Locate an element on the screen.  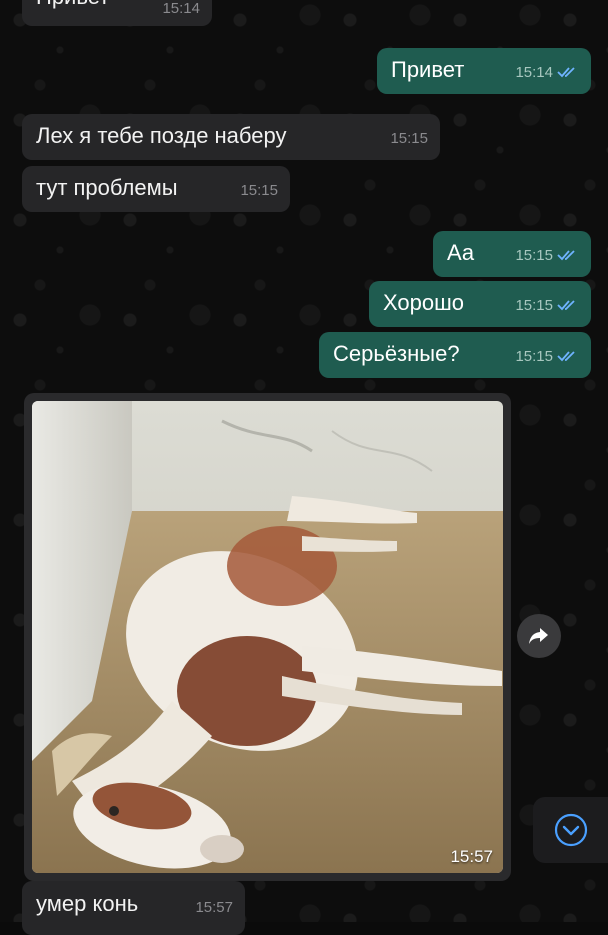
forward-arrow-icon is located at coordinates (538, 636).